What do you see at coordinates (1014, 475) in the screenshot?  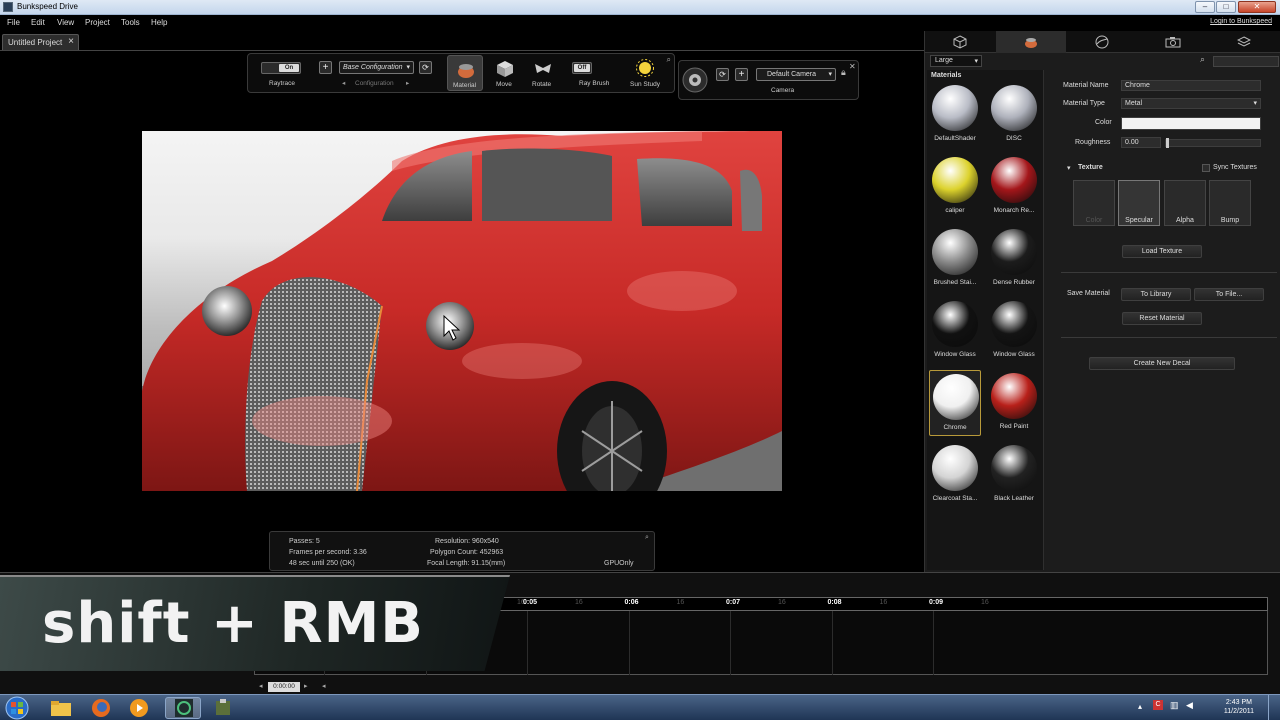 I see `material-item: Black Leather` at bounding box center [1014, 475].